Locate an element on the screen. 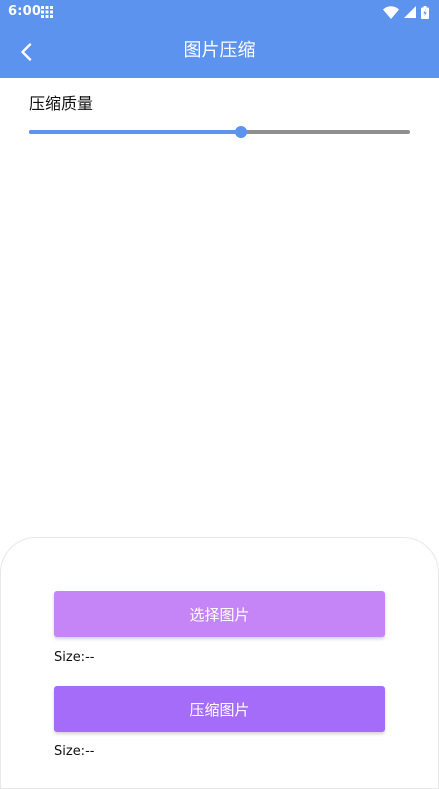 The width and height of the screenshot is (439, 789). quality-slider is located at coordinates (219, 132).